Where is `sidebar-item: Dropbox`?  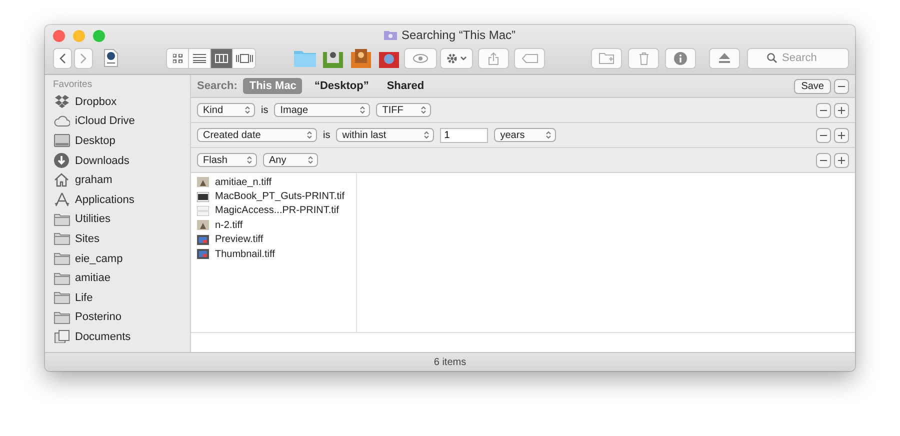 sidebar-item: Dropbox is located at coordinates (96, 102).